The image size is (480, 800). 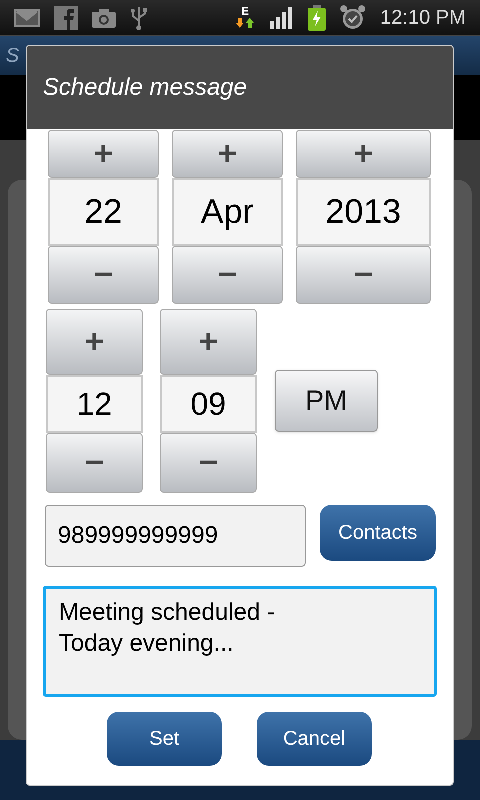 I want to click on picker-value: 12, so click(x=94, y=404).